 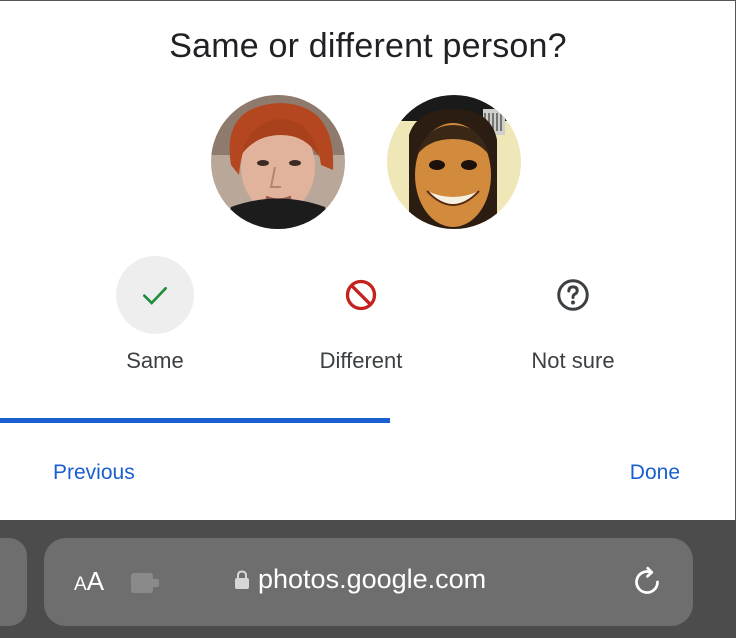 I want to click on previous-button: Previous, so click(x=94, y=473).